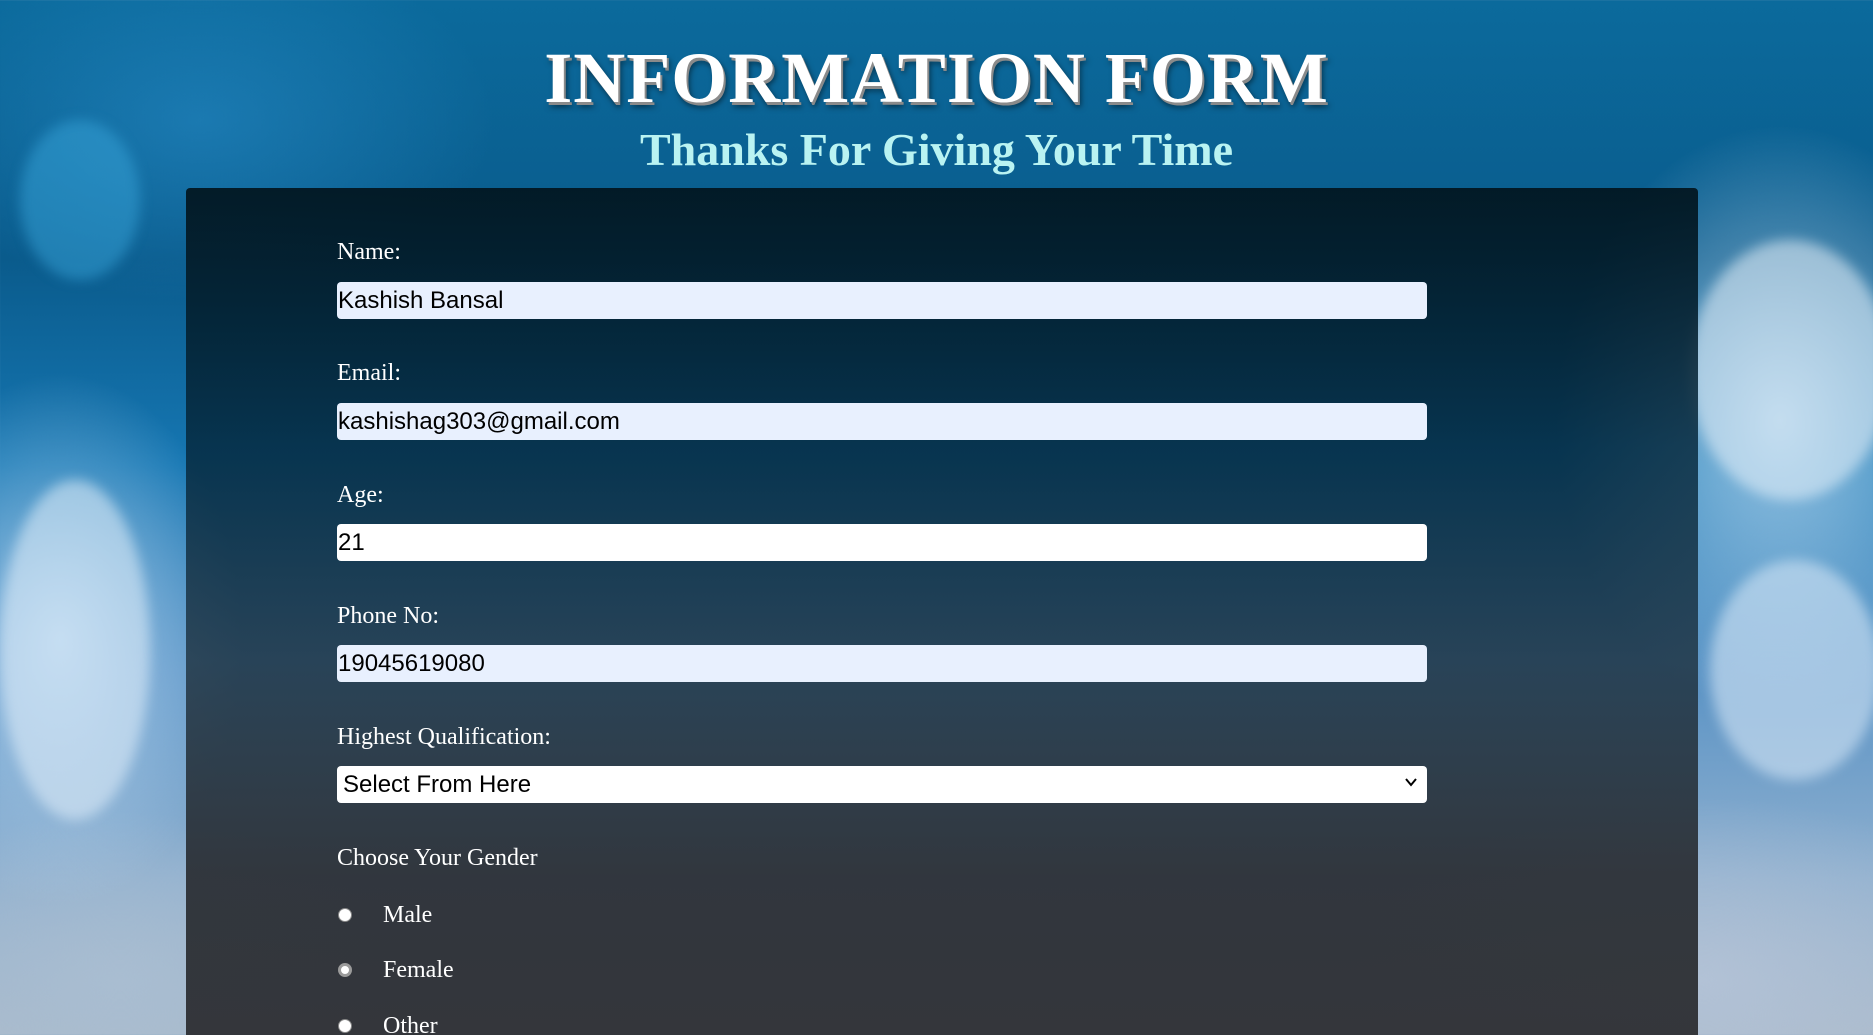 Image resolution: width=1873 pixels, height=1035 pixels. I want to click on email-field, so click(882, 421).